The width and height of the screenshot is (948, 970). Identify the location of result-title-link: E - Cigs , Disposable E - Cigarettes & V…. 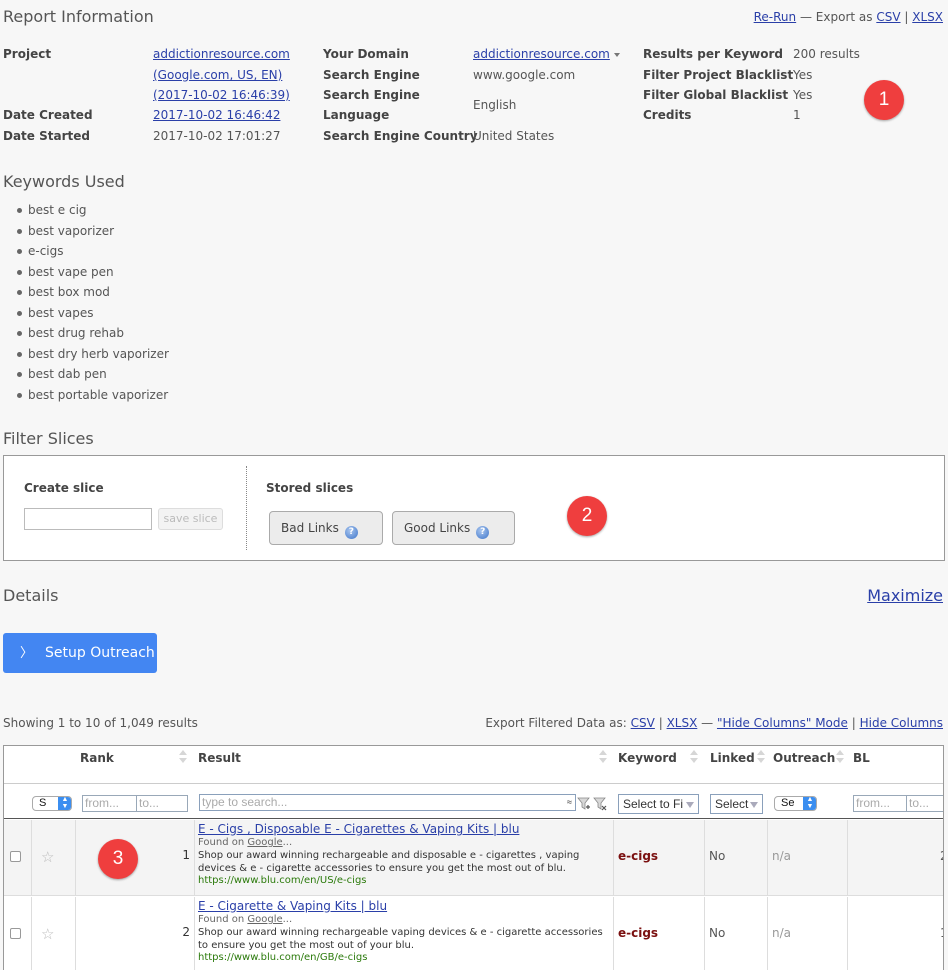
(405, 829).